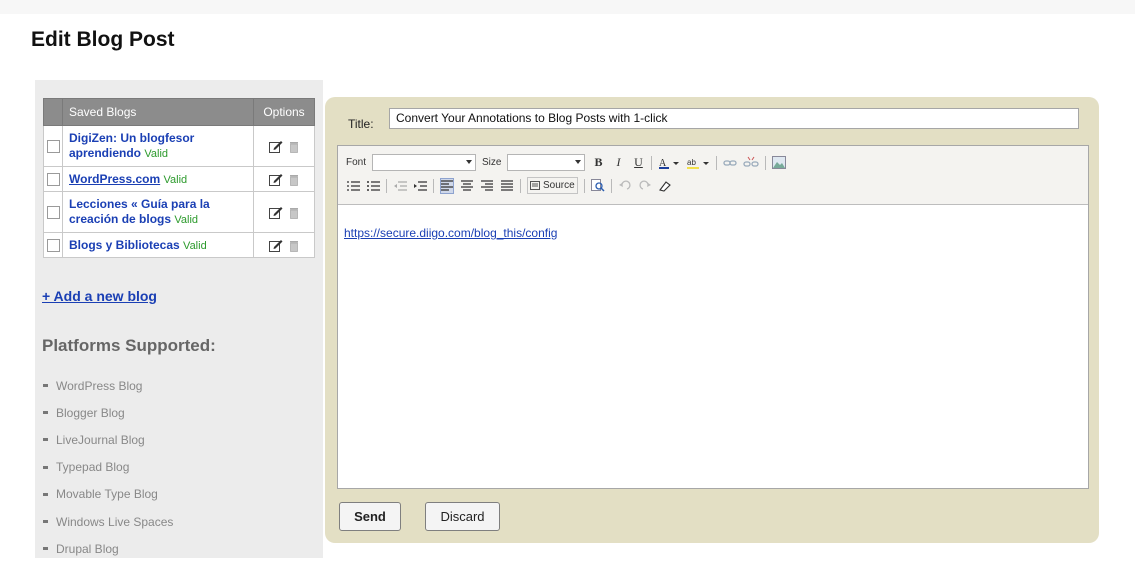 The height and width of the screenshot is (562, 1135). Describe the element at coordinates (124, 245) in the screenshot. I see `blog-name-link: Blogs y Bibliotecas` at that location.